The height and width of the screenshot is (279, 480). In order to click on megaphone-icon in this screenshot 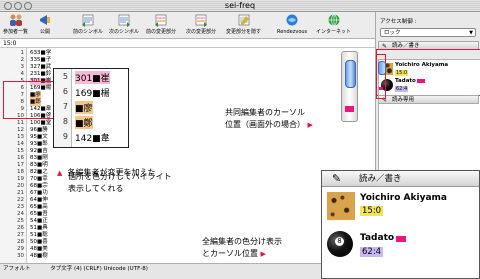, I will do `click(45, 20)`.